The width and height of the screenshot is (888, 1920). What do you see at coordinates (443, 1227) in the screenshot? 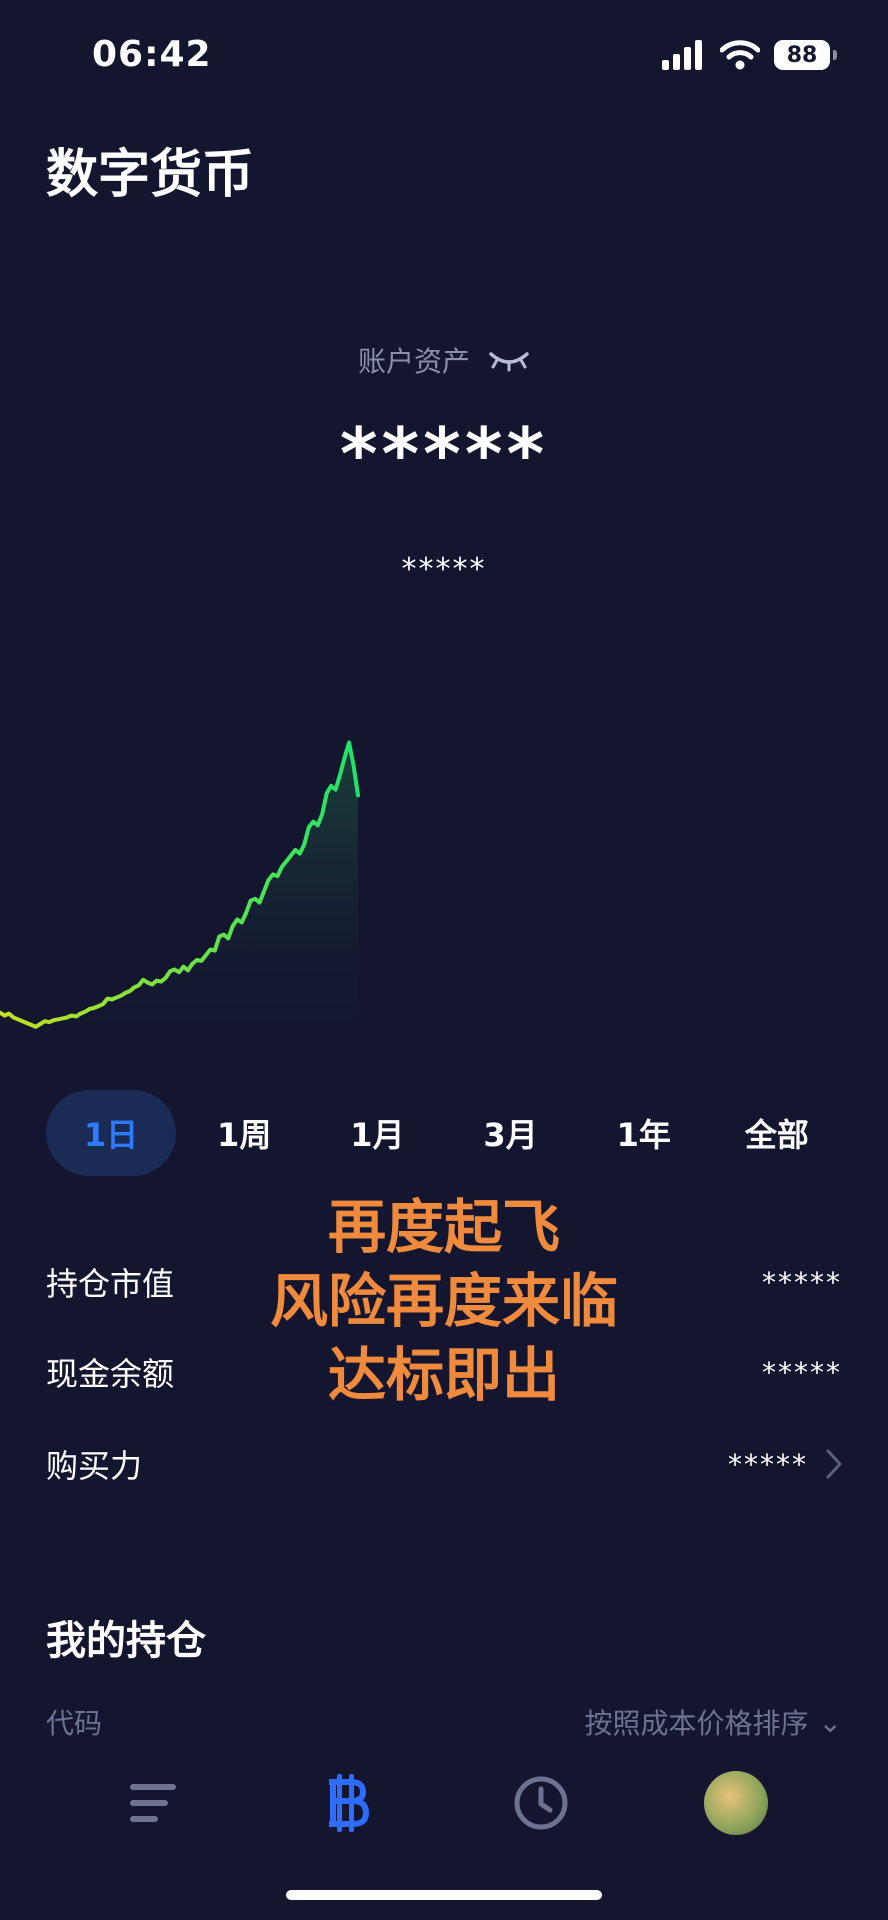
I see `overlay-line-1: 再度起飞` at bounding box center [443, 1227].